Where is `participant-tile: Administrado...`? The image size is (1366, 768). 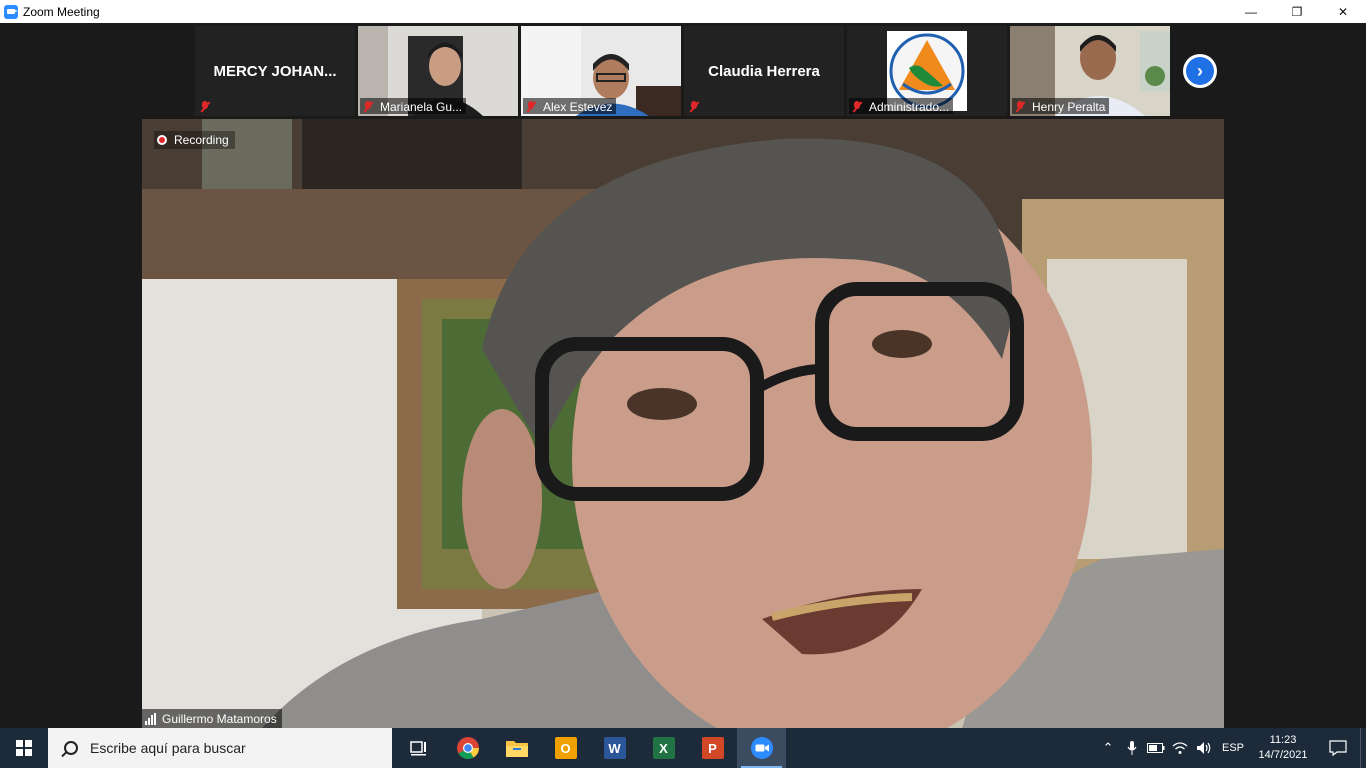
participant-tile: Administrado... is located at coordinates (927, 71).